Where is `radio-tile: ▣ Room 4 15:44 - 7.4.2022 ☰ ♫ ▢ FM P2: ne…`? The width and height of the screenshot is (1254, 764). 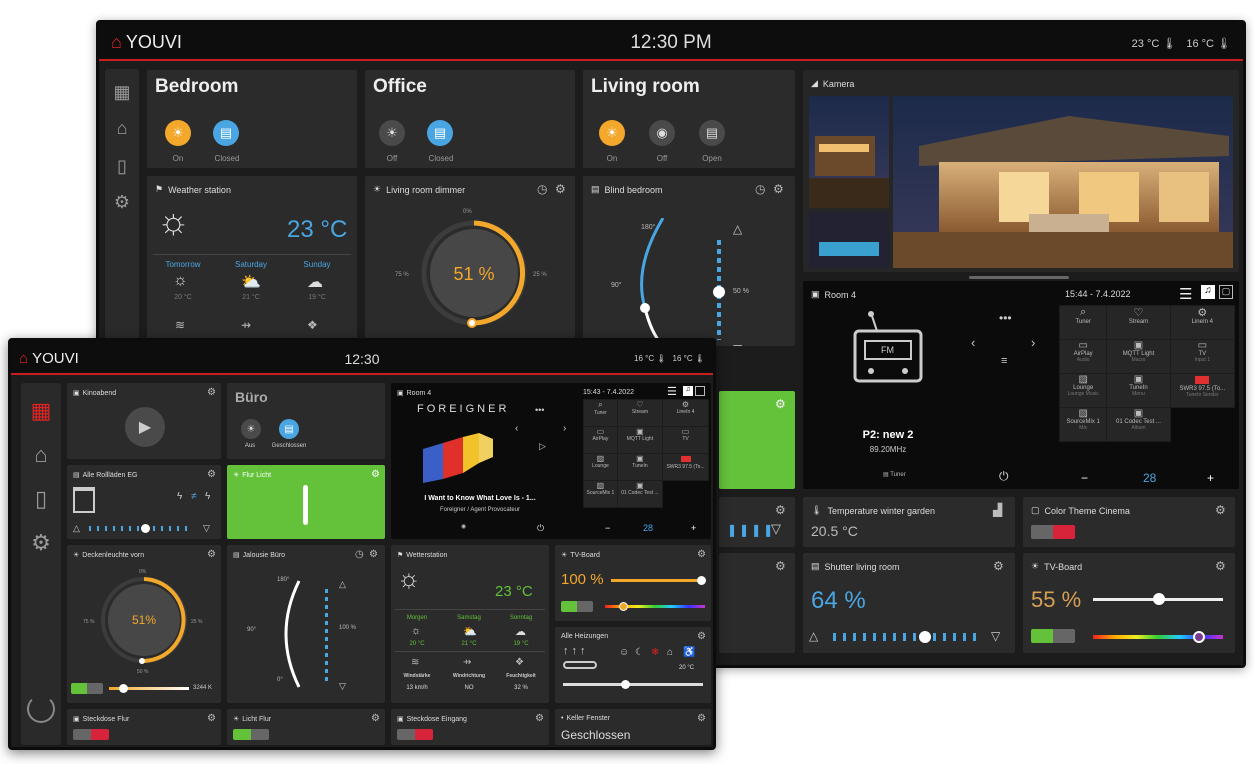 radio-tile: ▣ Room 4 15:44 - 7.4.2022 ☰ ♫ ▢ FM P2: ne… is located at coordinates (1021, 385).